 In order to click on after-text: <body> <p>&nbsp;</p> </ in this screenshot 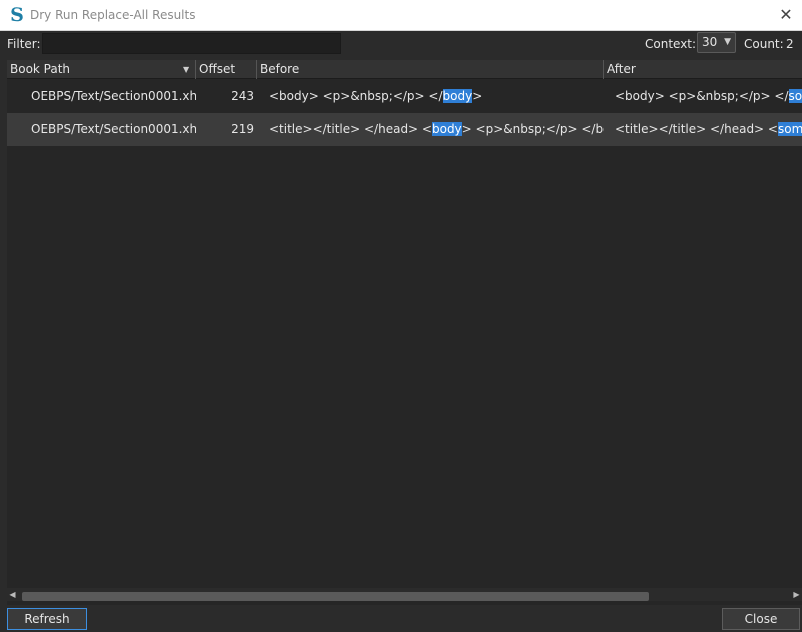, I will do `click(702, 96)`.